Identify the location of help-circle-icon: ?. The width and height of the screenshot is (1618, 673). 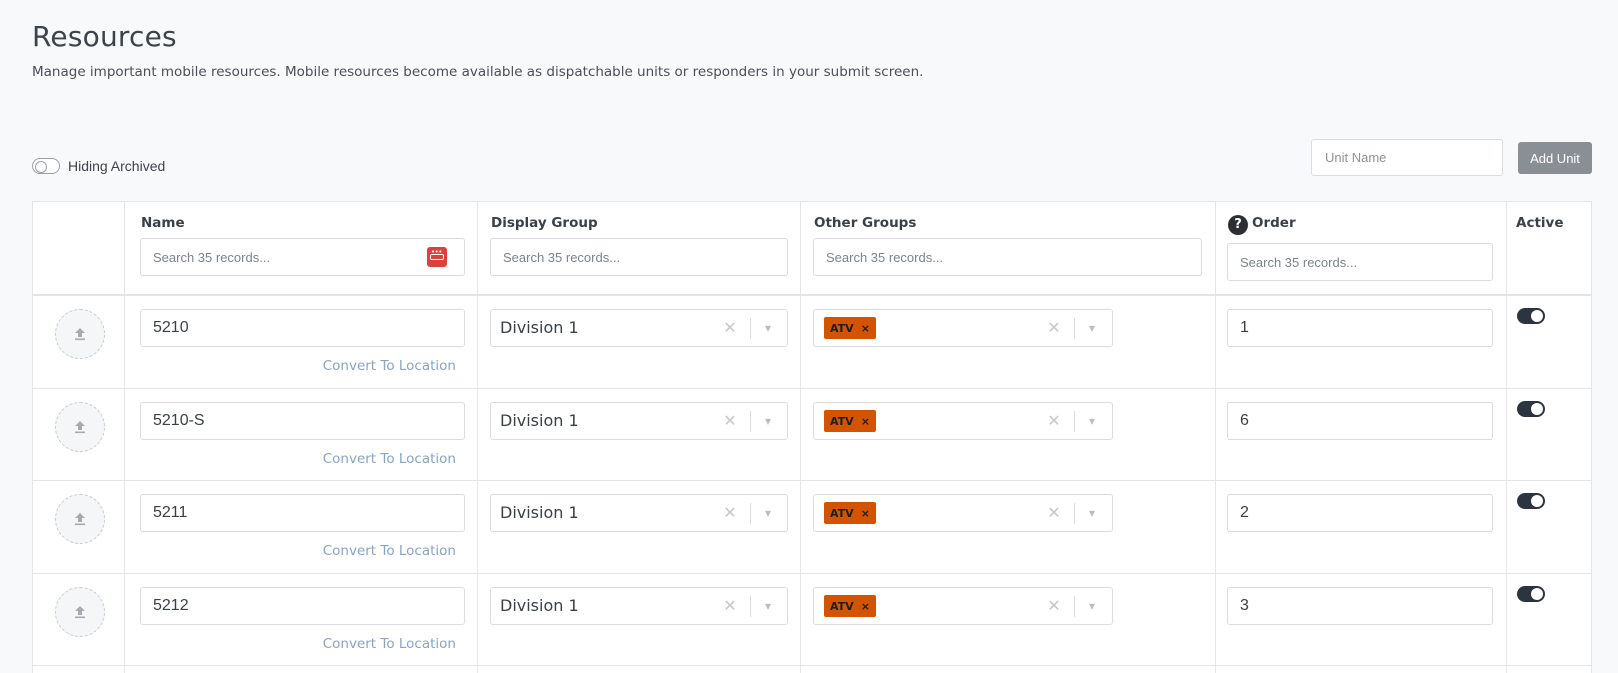
(1238, 225).